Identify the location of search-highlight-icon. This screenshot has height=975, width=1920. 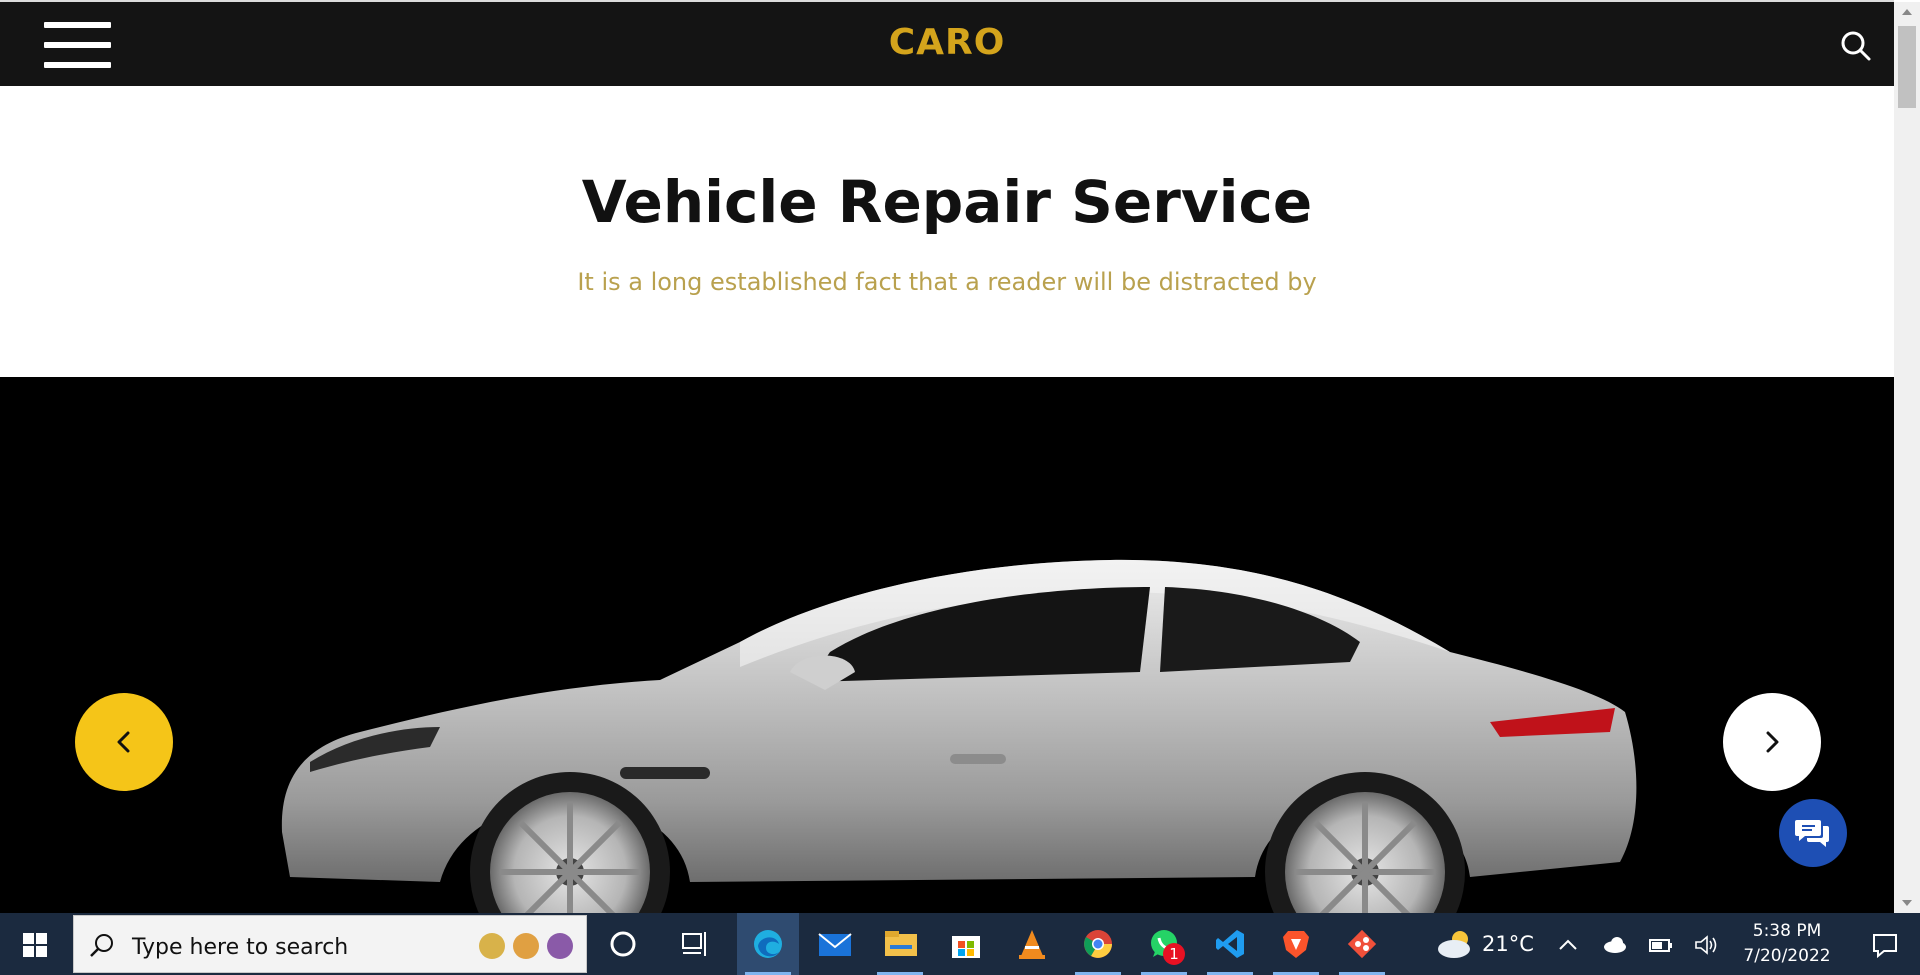
(526, 946).